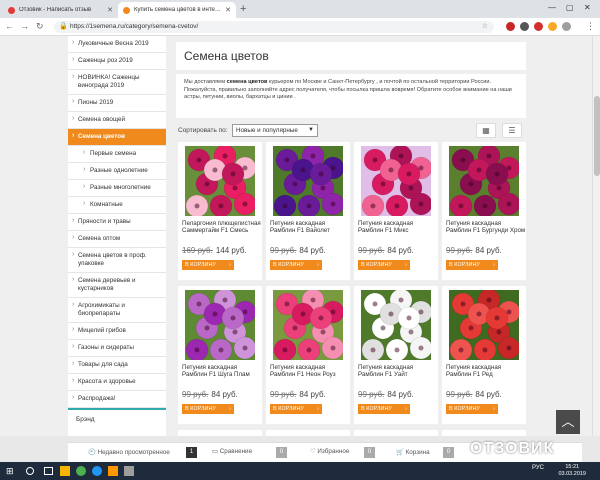 This screenshot has width=600, height=480. I want to click on browser-tab-semena: Купить семена цветов в интер... ✕, so click(177, 10).